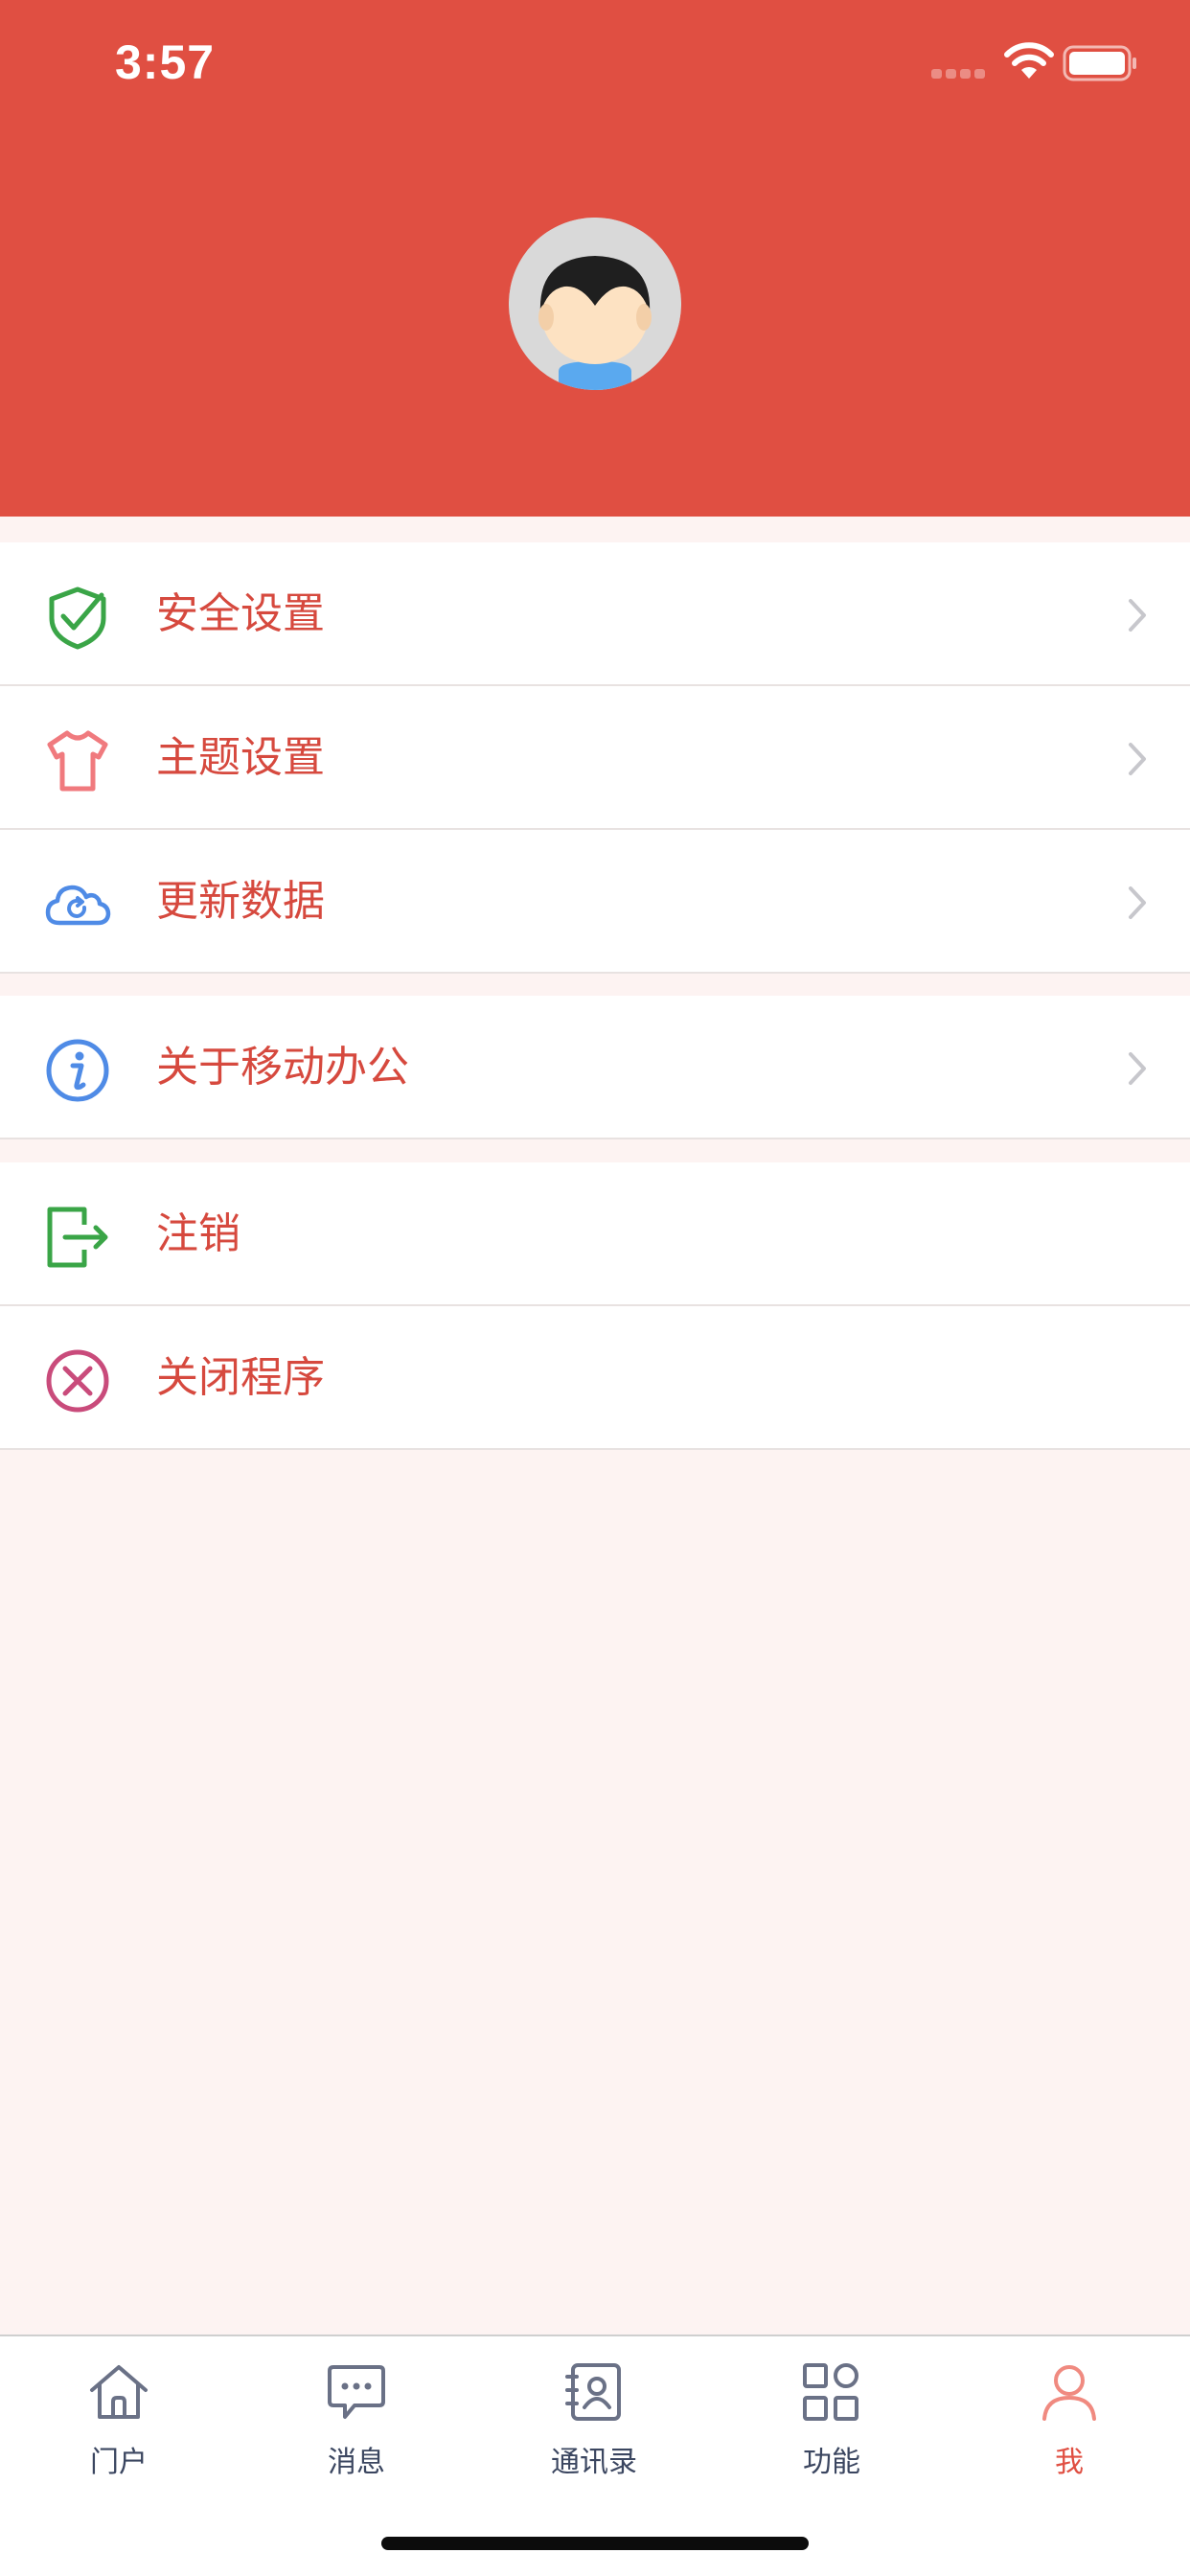 The image size is (1190, 2576). I want to click on tab-functions: 功能, so click(832, 2413).